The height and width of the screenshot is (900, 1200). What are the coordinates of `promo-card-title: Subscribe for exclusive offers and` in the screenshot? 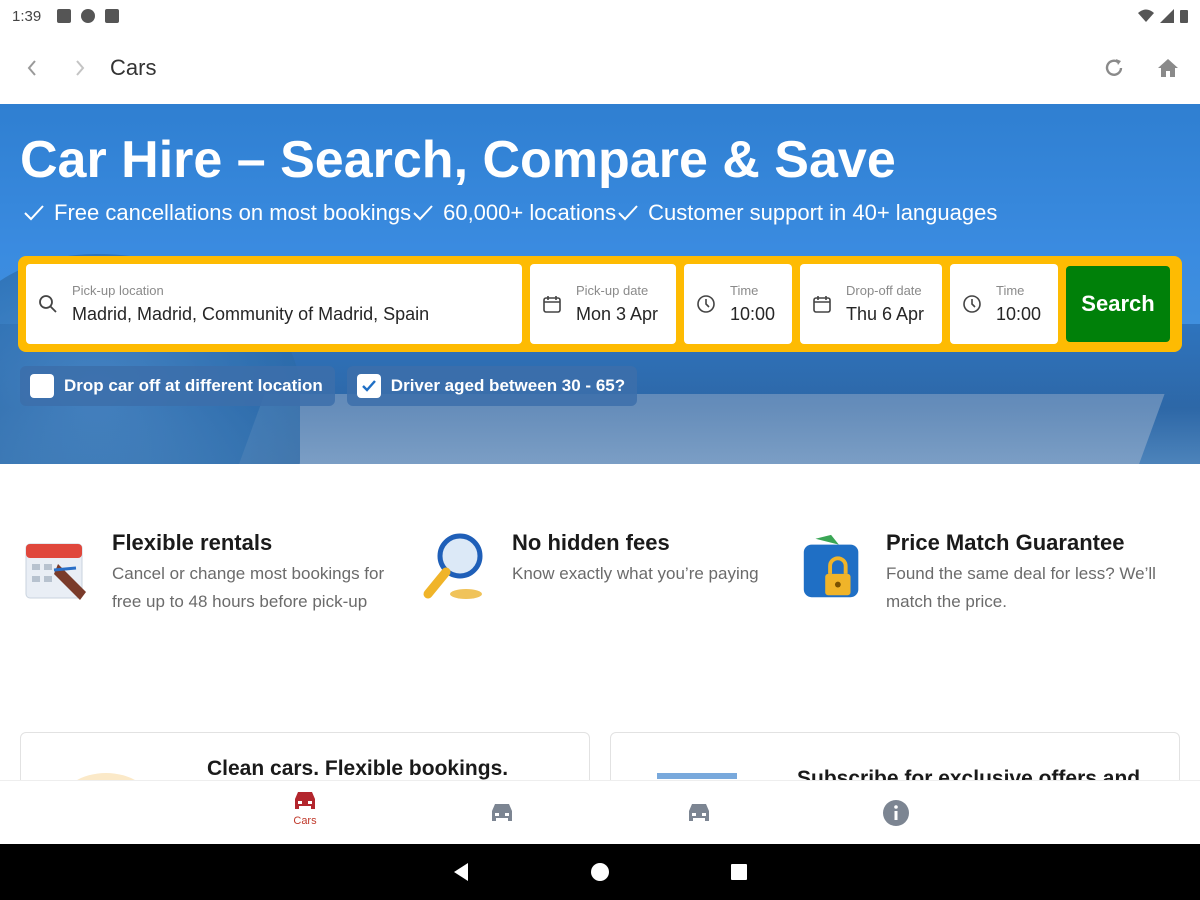 It's located at (969, 773).